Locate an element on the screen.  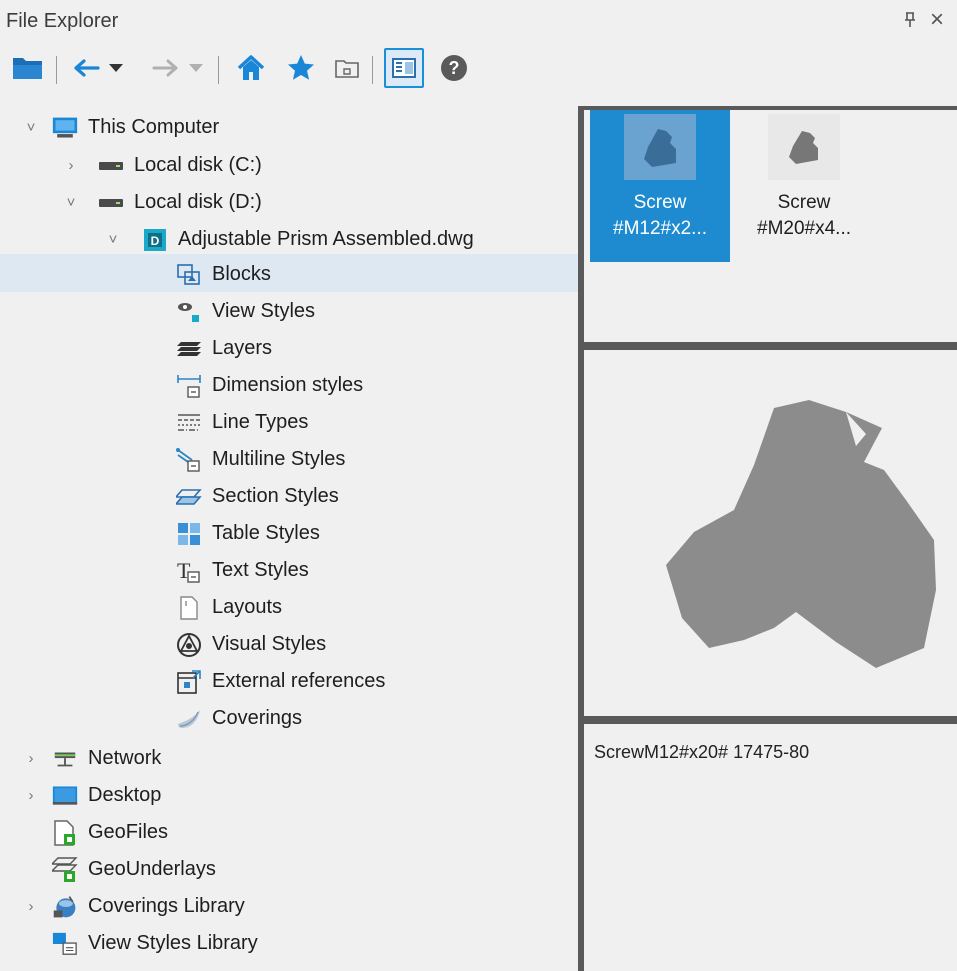
block-preview-icon is located at coordinates (804, 147).